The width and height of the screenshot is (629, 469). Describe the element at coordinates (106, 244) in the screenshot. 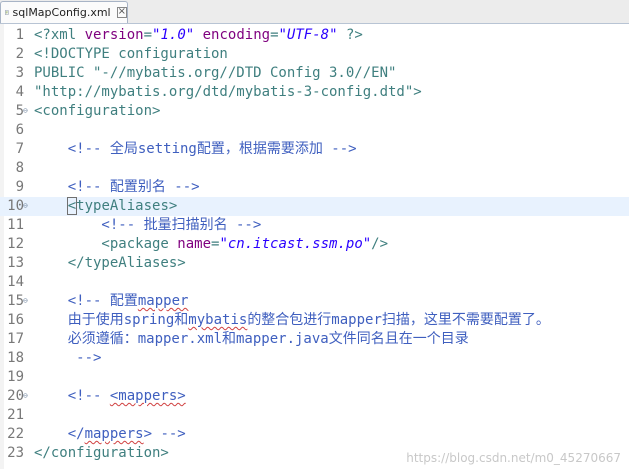

I see `code-token: <package` at that location.